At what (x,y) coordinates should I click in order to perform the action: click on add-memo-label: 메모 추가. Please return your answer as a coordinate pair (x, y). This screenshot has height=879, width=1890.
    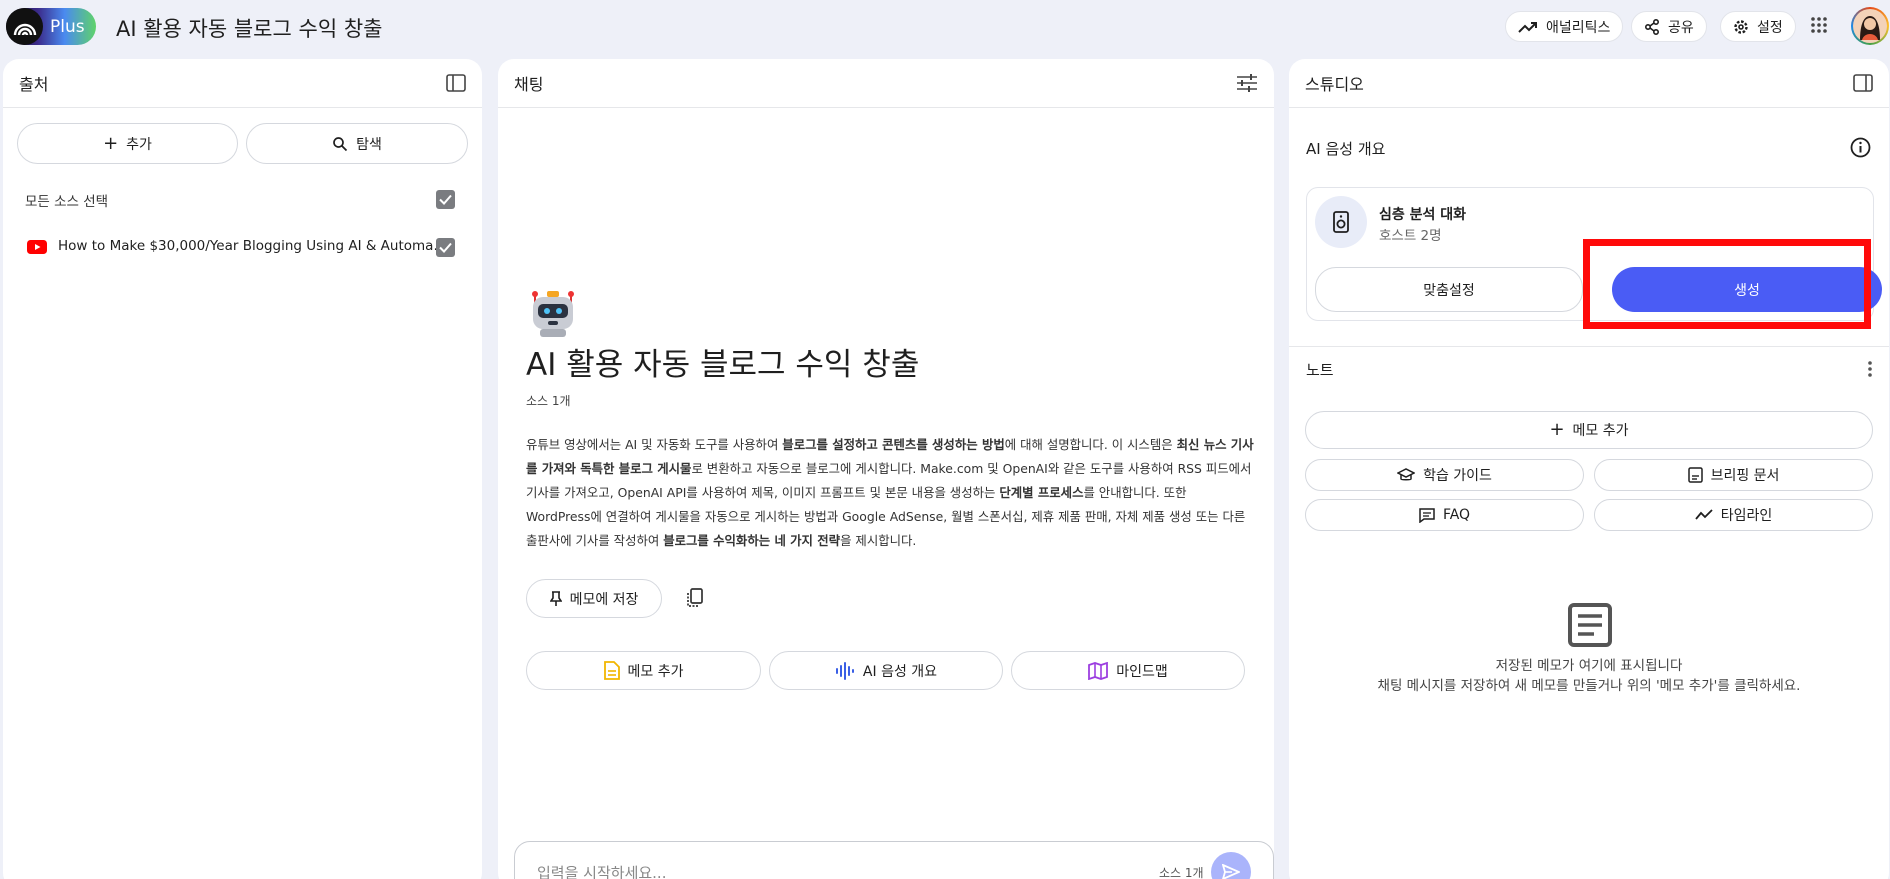
    Looking at the image, I should click on (1600, 431).